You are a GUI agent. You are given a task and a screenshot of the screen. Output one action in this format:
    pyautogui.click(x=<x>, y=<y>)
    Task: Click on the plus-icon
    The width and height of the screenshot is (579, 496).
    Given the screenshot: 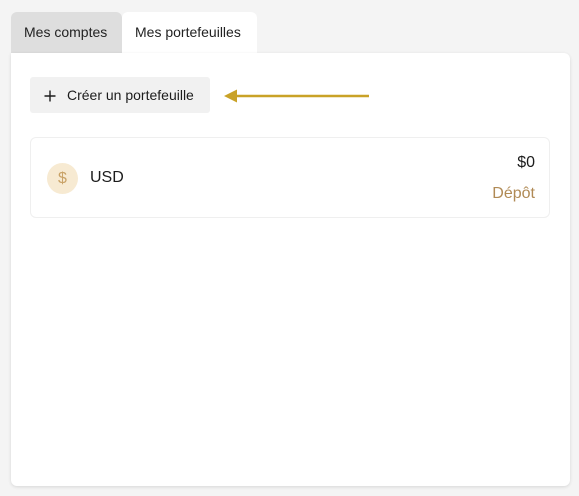 What is the action you would take?
    pyautogui.click(x=50, y=95)
    